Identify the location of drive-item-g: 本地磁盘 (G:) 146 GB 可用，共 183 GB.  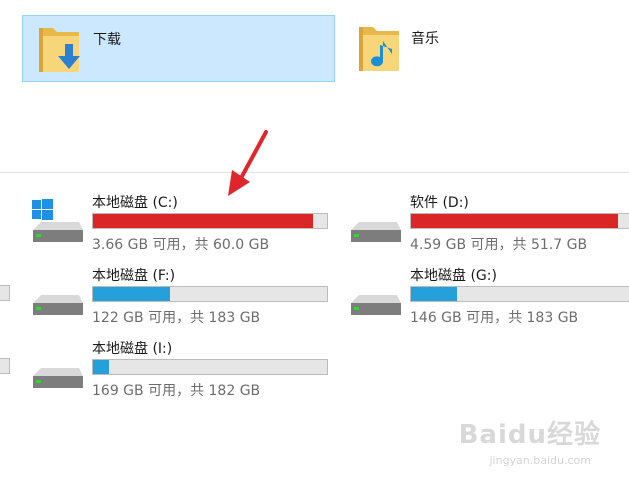
(488, 298).